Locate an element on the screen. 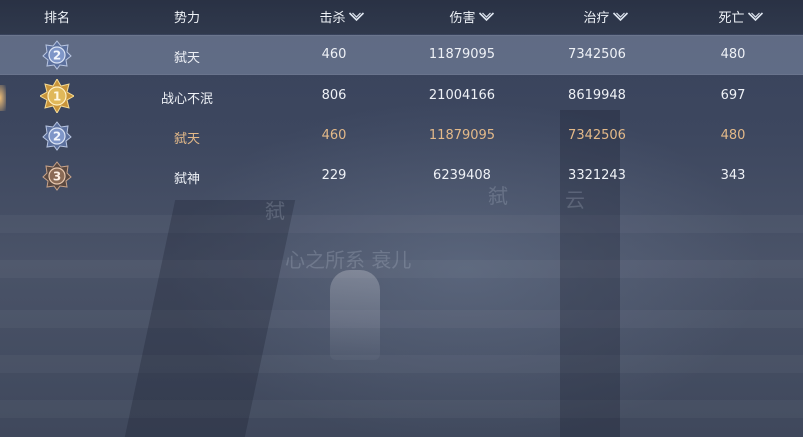 Image resolution: width=803 pixels, height=437 pixels. scoreboard-row: 1 战心不泯 806 21004166 8619948 697 is located at coordinates (401, 96).